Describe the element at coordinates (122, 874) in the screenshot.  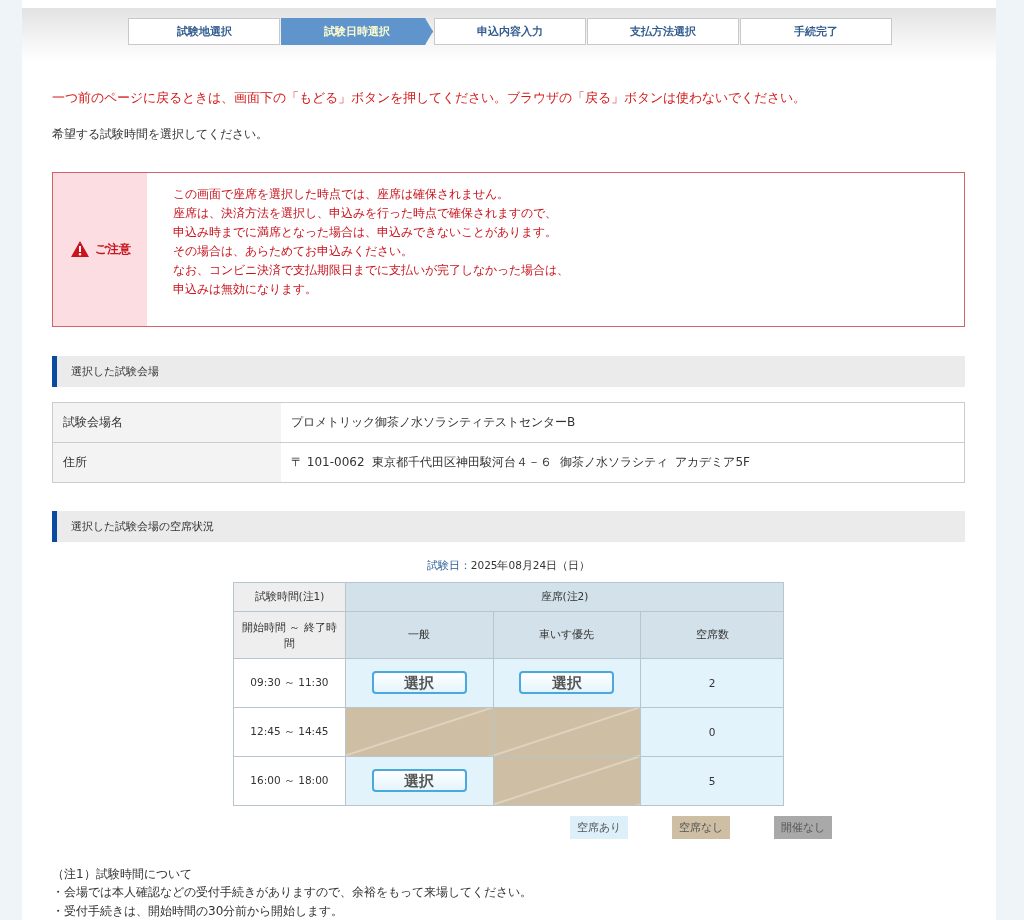
I see `note-title: （注1）試験時間について` at that location.